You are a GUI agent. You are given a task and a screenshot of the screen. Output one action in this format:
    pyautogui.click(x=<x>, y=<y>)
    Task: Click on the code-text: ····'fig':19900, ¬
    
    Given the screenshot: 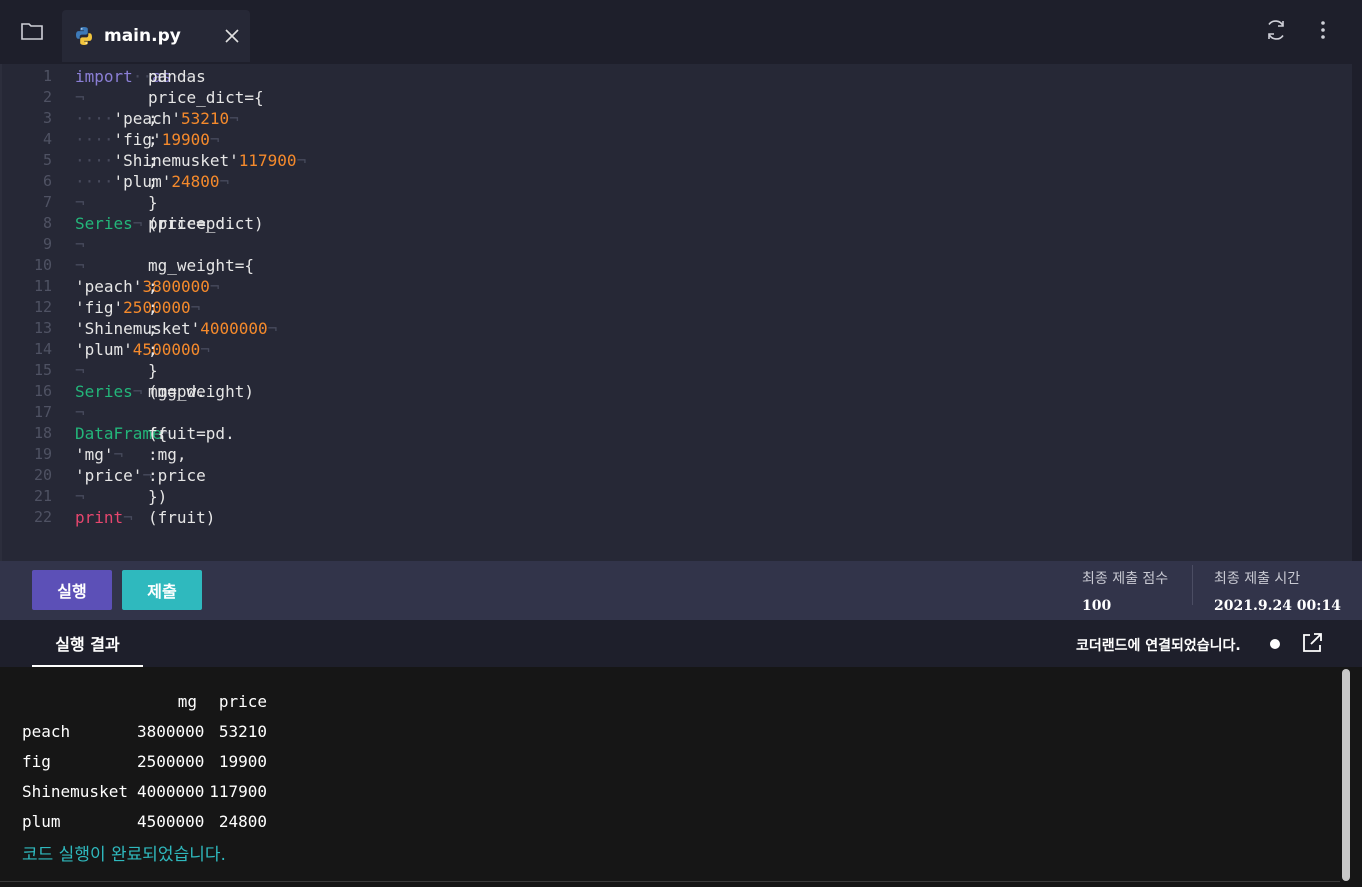 What is the action you would take?
    pyautogui.click(x=147, y=139)
    